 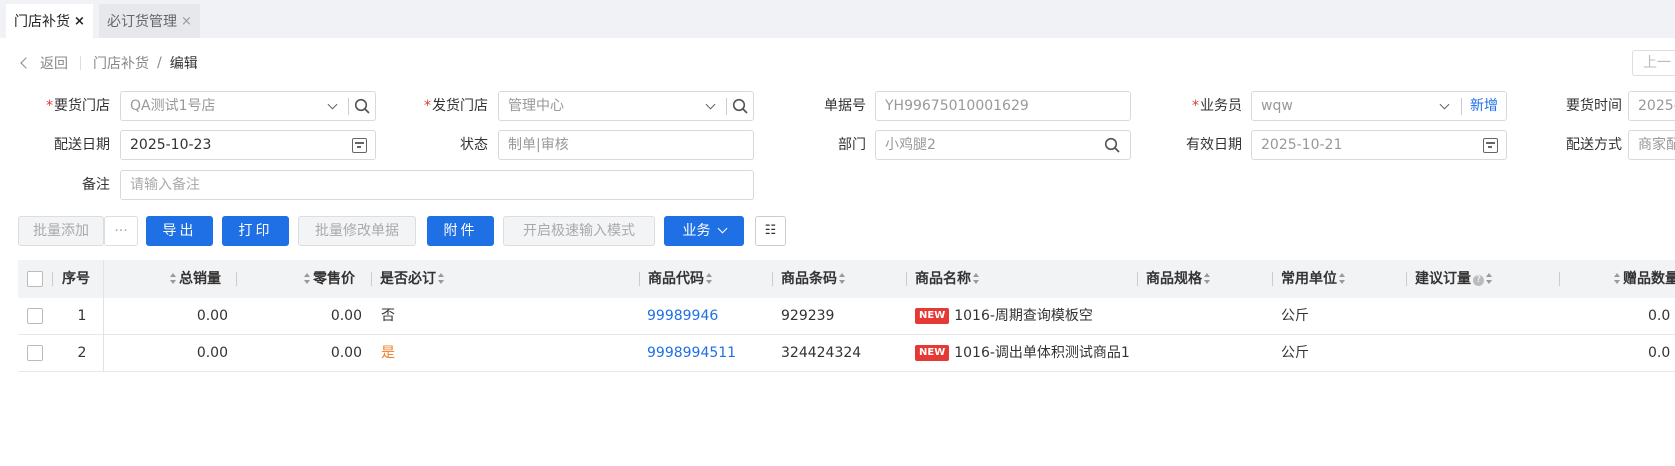 I want to click on add-salesman-link: 新增, so click(x=1484, y=106).